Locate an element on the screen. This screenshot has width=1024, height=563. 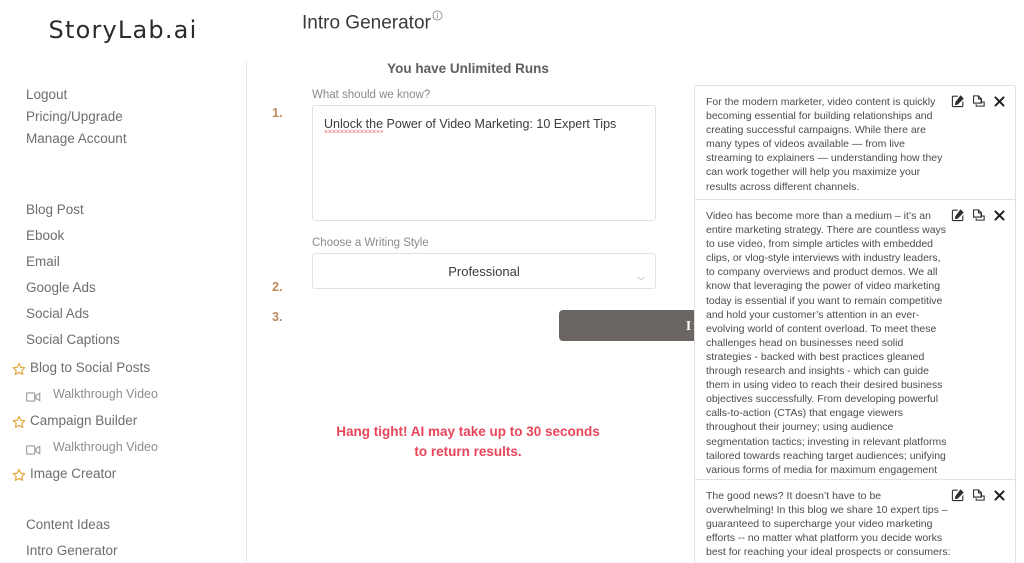
sidebar-item-label: Pricing/Upgrade is located at coordinates (74, 116).